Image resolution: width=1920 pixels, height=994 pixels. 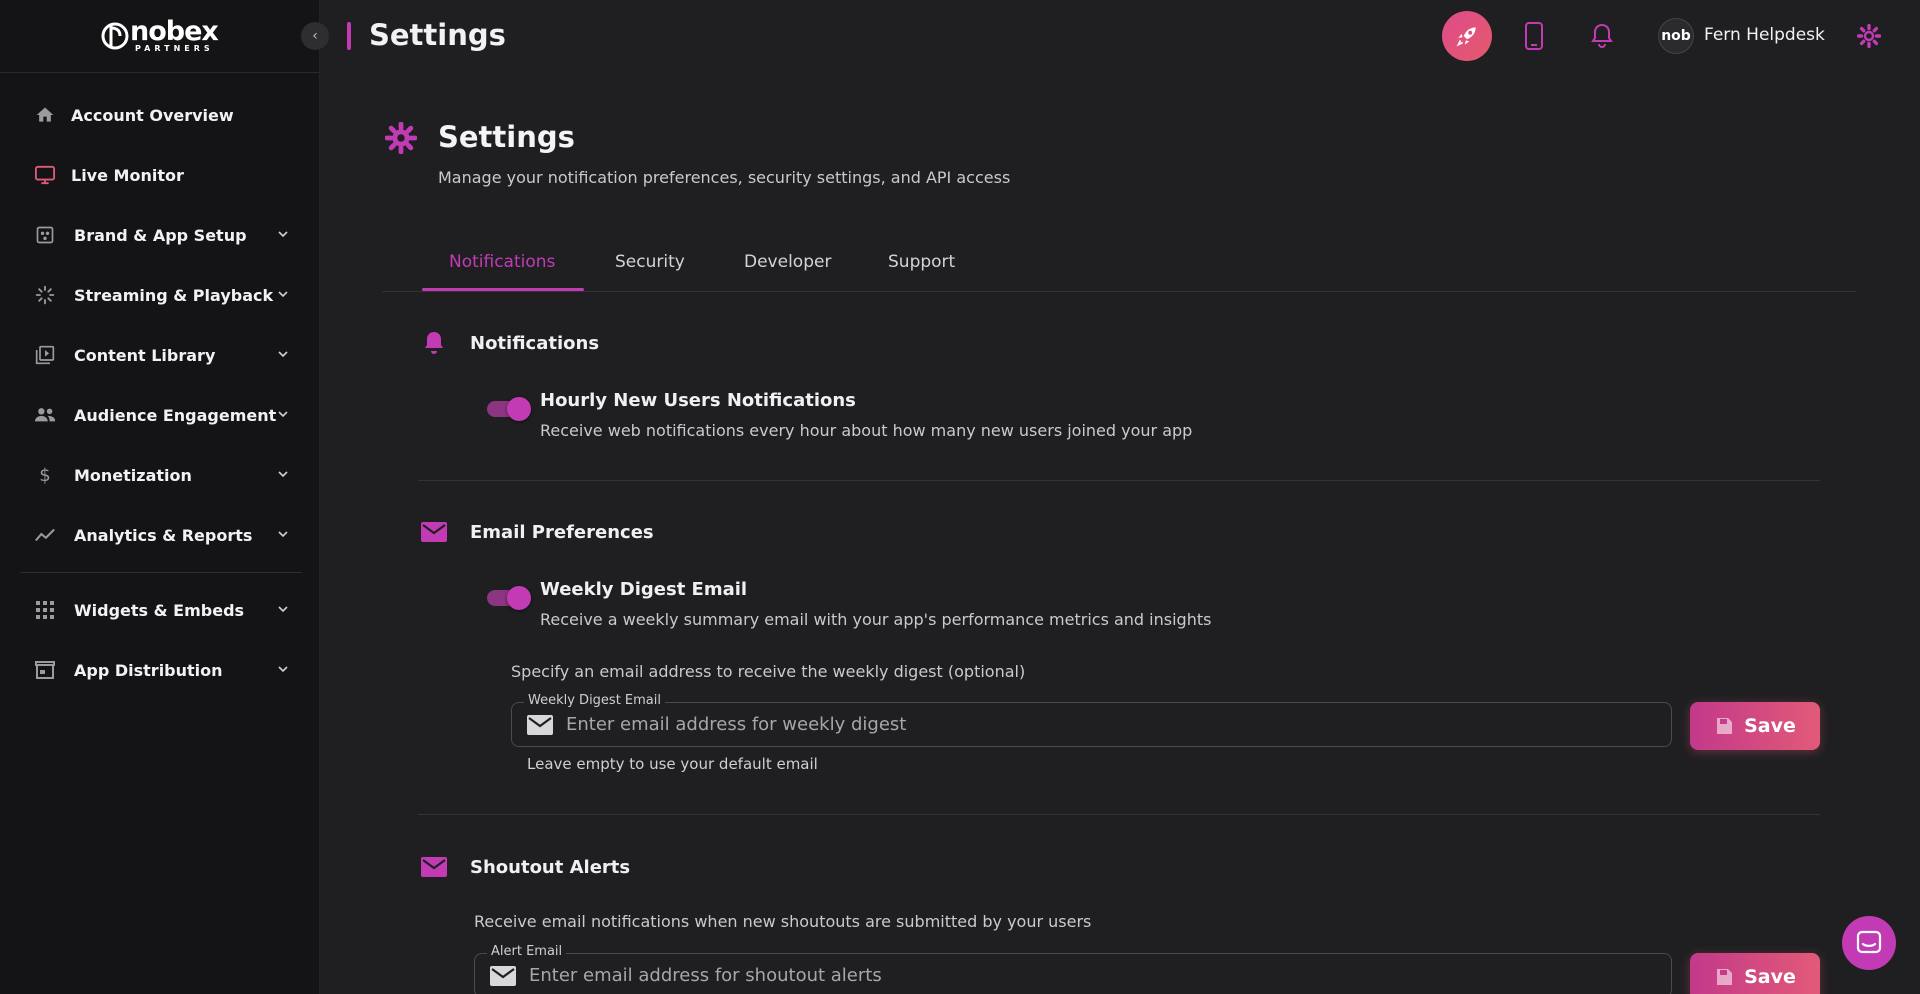 I want to click on mobile-icon, so click(x=1534, y=36).